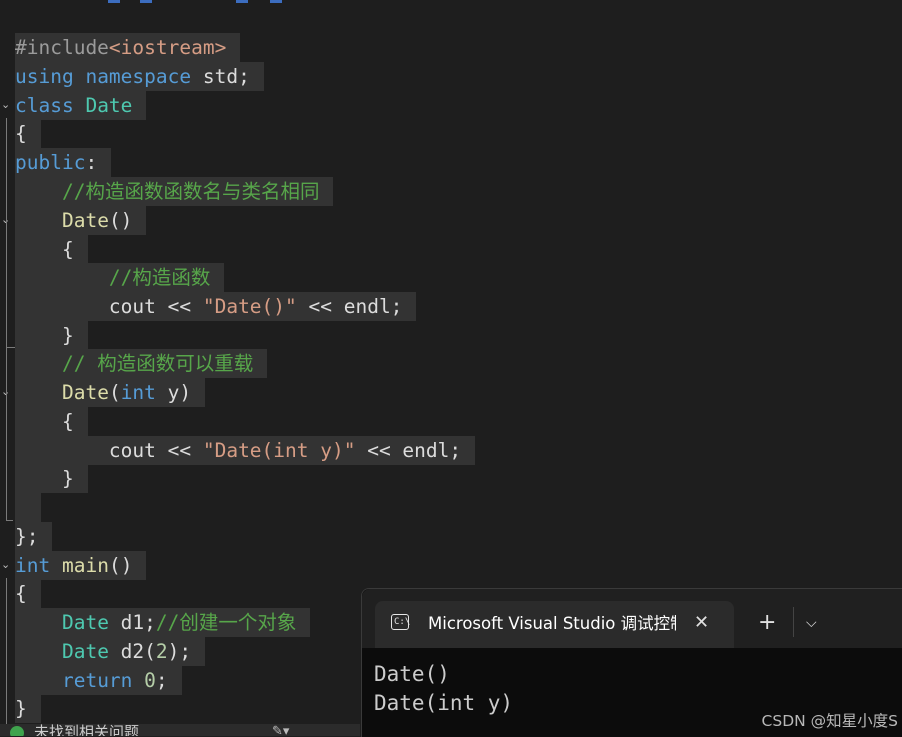 The width and height of the screenshot is (902, 737). I want to click on code-token: y), so click(173, 392).